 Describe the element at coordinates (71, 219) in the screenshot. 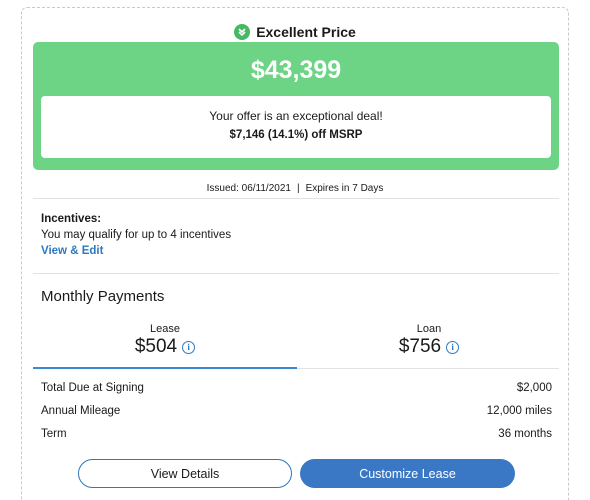

I see `incentives-title: Incentives:` at that location.